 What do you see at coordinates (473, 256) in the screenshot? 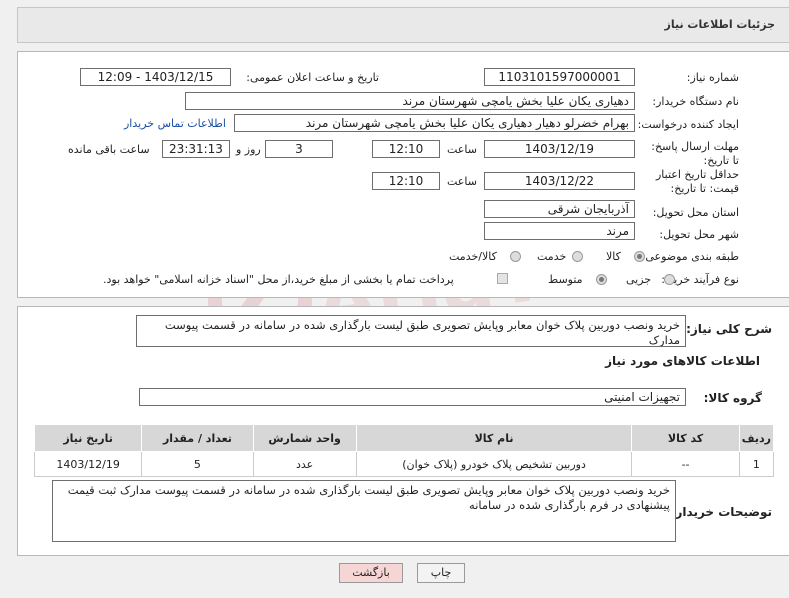
I see `category-option-goods-service: کالا/خدمت` at bounding box center [473, 256].